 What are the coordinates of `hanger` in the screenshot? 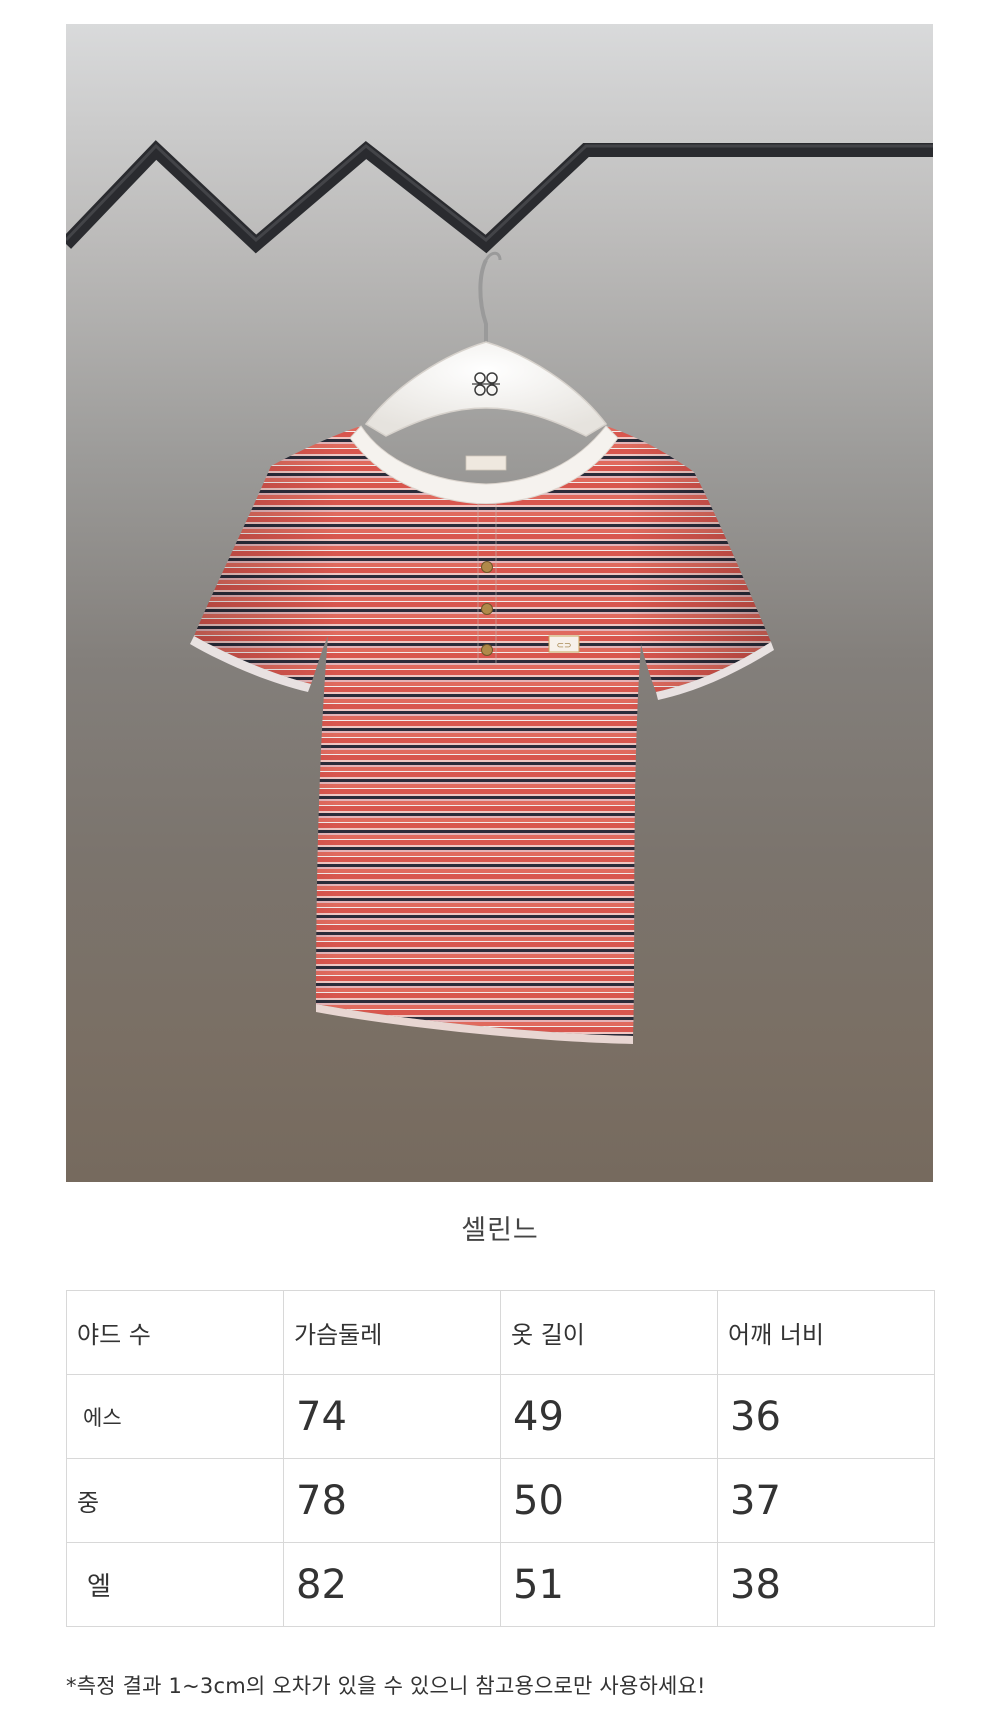 It's located at (486, 389).